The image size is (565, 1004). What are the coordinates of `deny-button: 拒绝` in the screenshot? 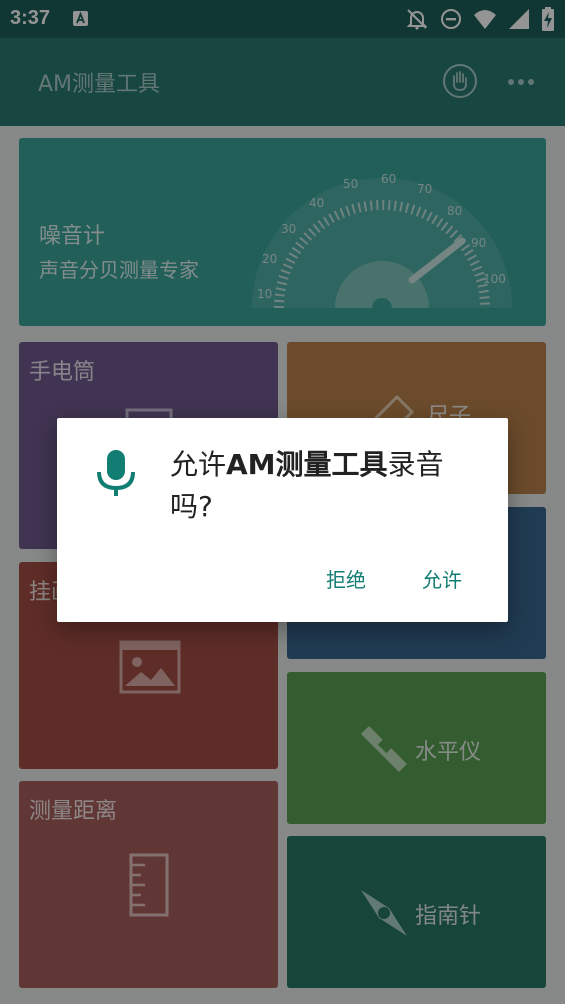 It's located at (346, 578).